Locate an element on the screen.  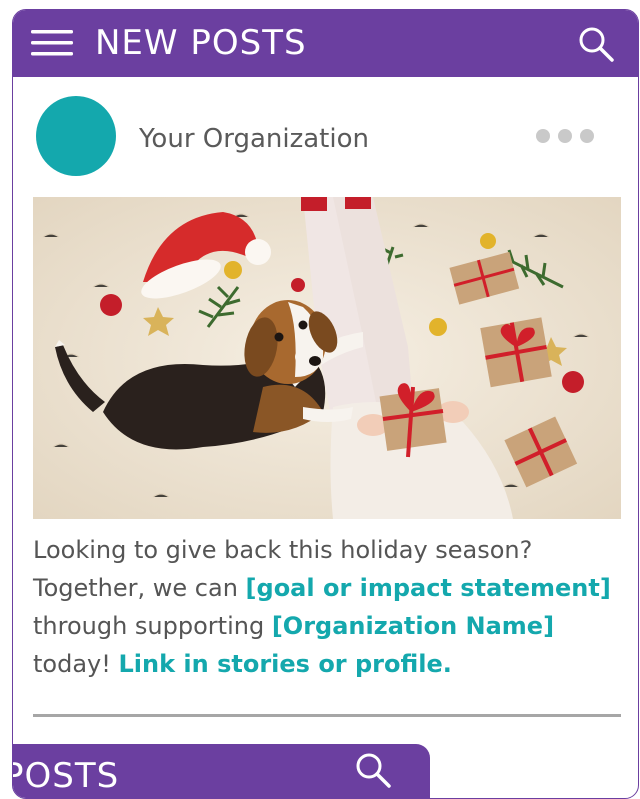
post-author-name: Your Organization is located at coordinates (254, 139).